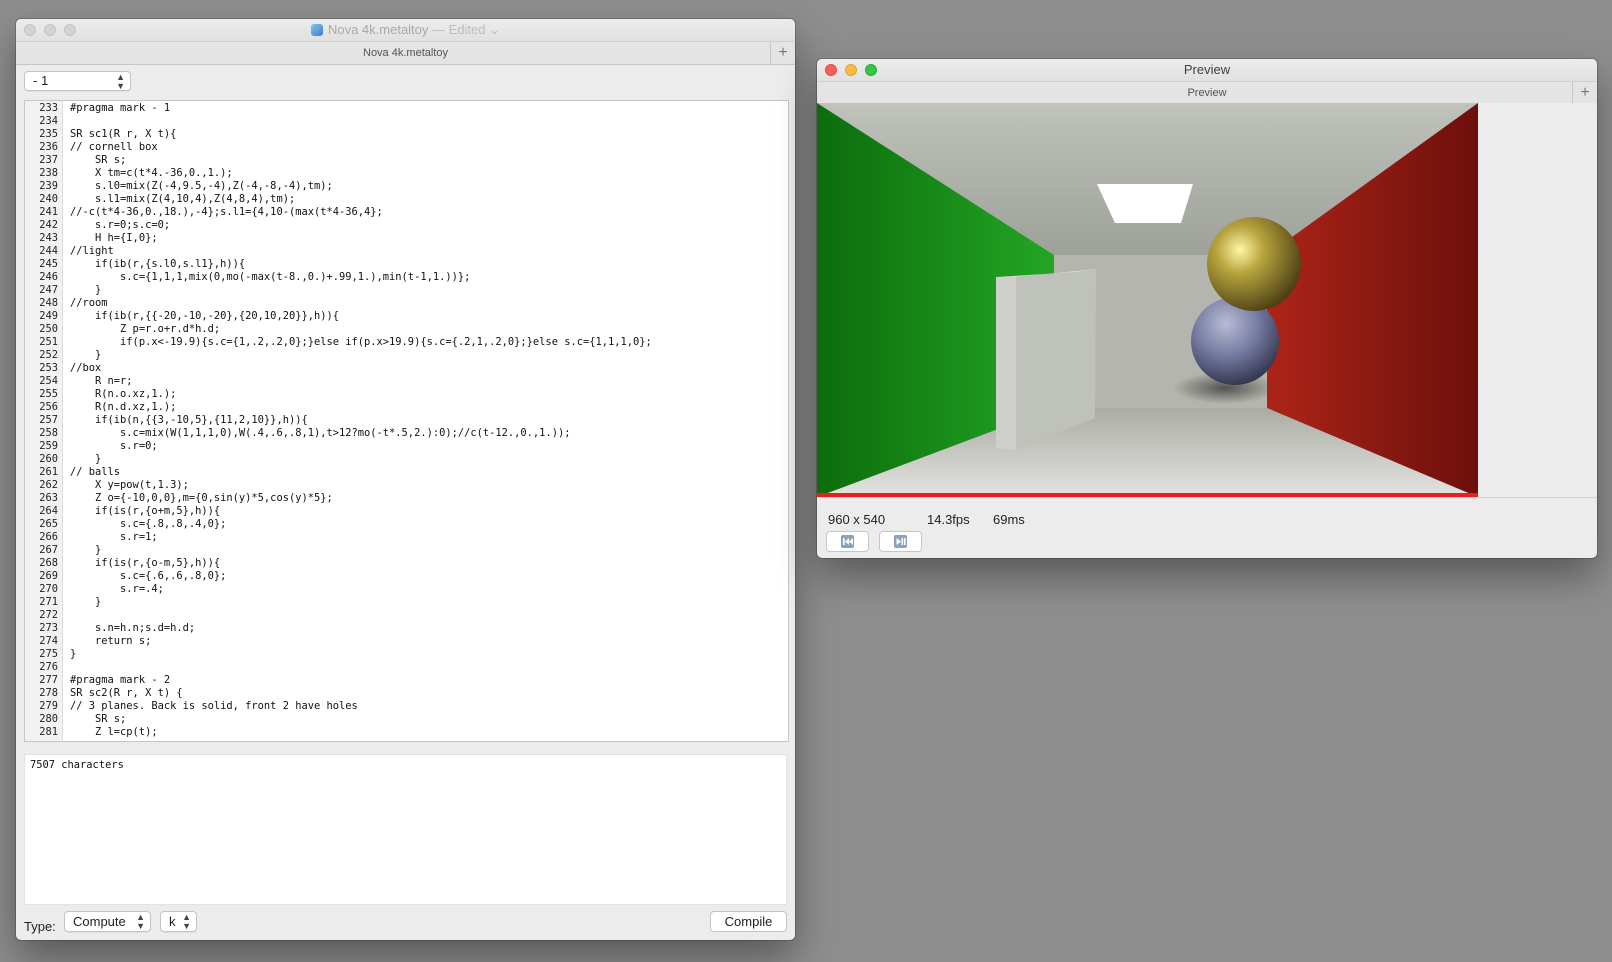  I want to click on code-line: s.n=h.n;s.d=h.d;, so click(429, 628).